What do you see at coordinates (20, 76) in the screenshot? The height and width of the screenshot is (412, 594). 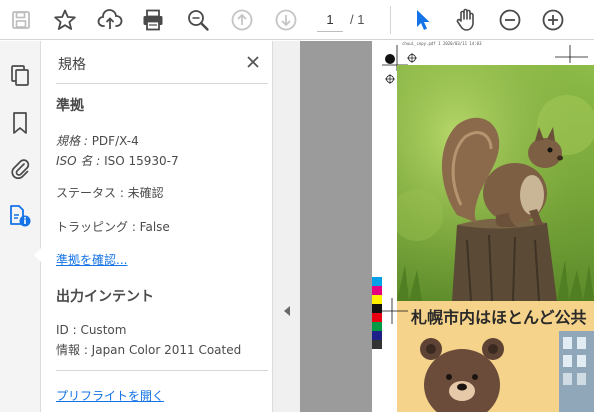 I see `page-thumbnails-icon` at bounding box center [20, 76].